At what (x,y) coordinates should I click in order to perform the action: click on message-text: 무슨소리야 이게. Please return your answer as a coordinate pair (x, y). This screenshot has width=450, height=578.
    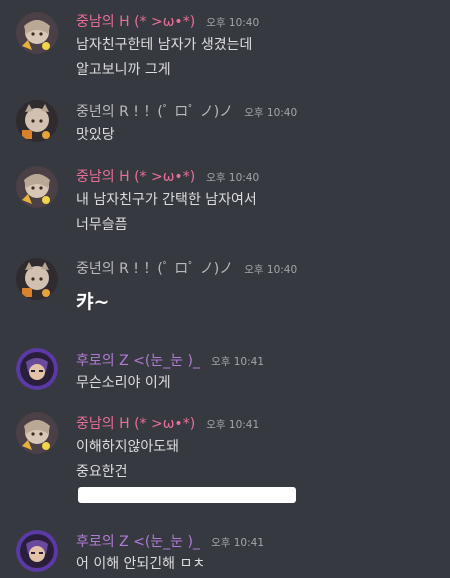
    Looking at the image, I should click on (123, 383).